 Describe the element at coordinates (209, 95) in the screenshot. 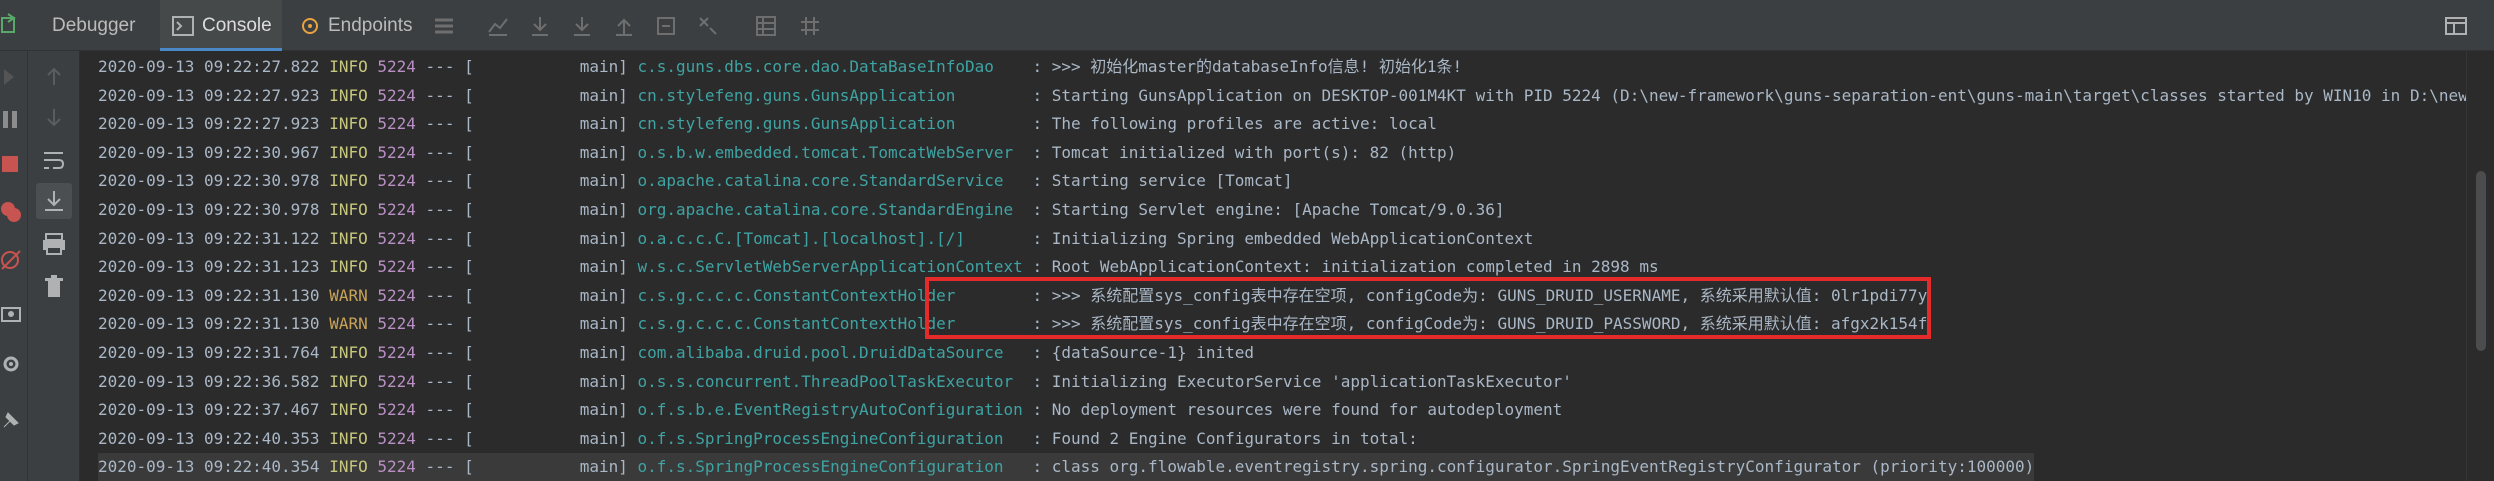

I see `log-timestamp: 2020-09-13 09:22:27.923` at that location.